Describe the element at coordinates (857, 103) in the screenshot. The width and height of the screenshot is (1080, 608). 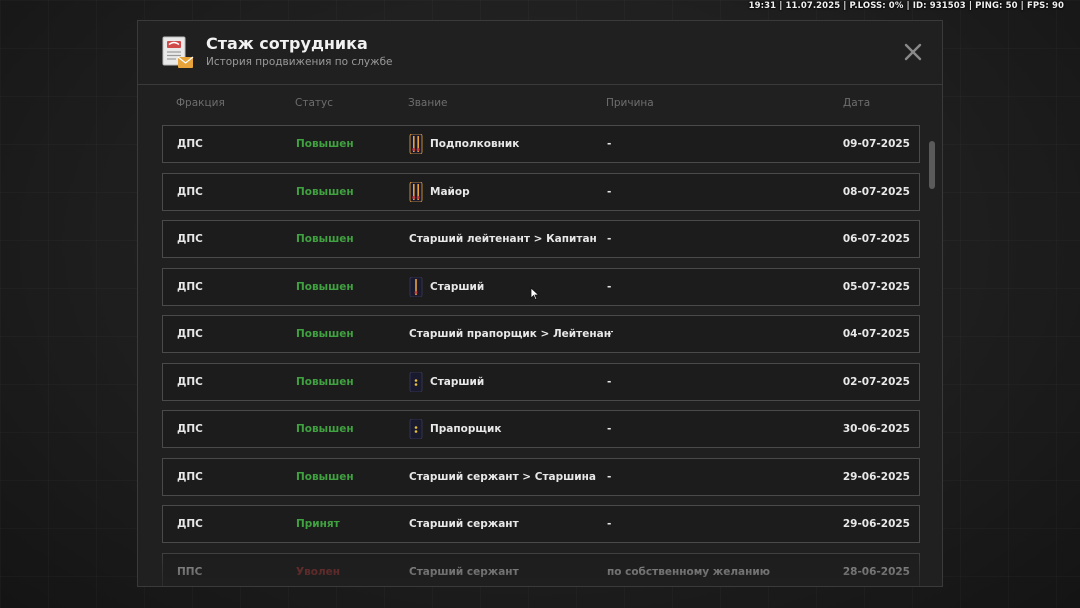
I see `column-date: Дата` at that location.